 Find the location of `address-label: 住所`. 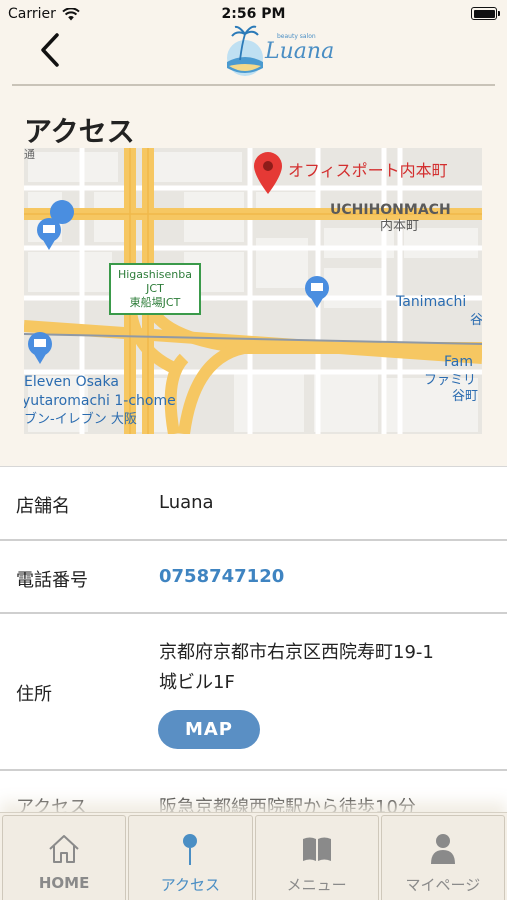

address-label: 住所 is located at coordinates (34, 694).